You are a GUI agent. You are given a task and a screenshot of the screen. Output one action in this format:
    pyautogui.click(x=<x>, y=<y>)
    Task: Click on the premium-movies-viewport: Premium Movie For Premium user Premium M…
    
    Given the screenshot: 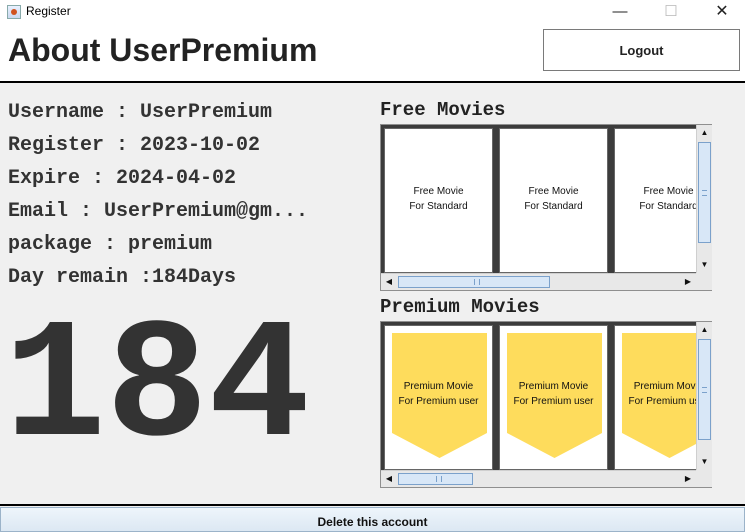 What is the action you would take?
    pyautogui.click(x=538, y=396)
    